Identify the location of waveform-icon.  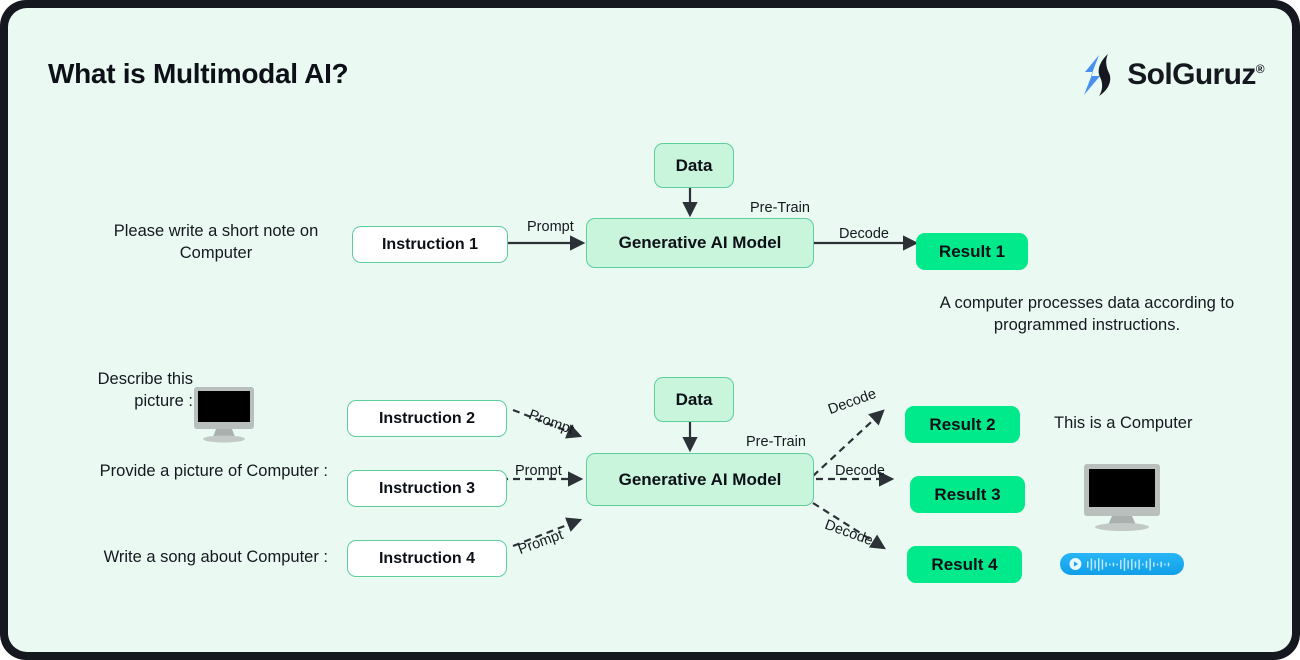
(1128, 564).